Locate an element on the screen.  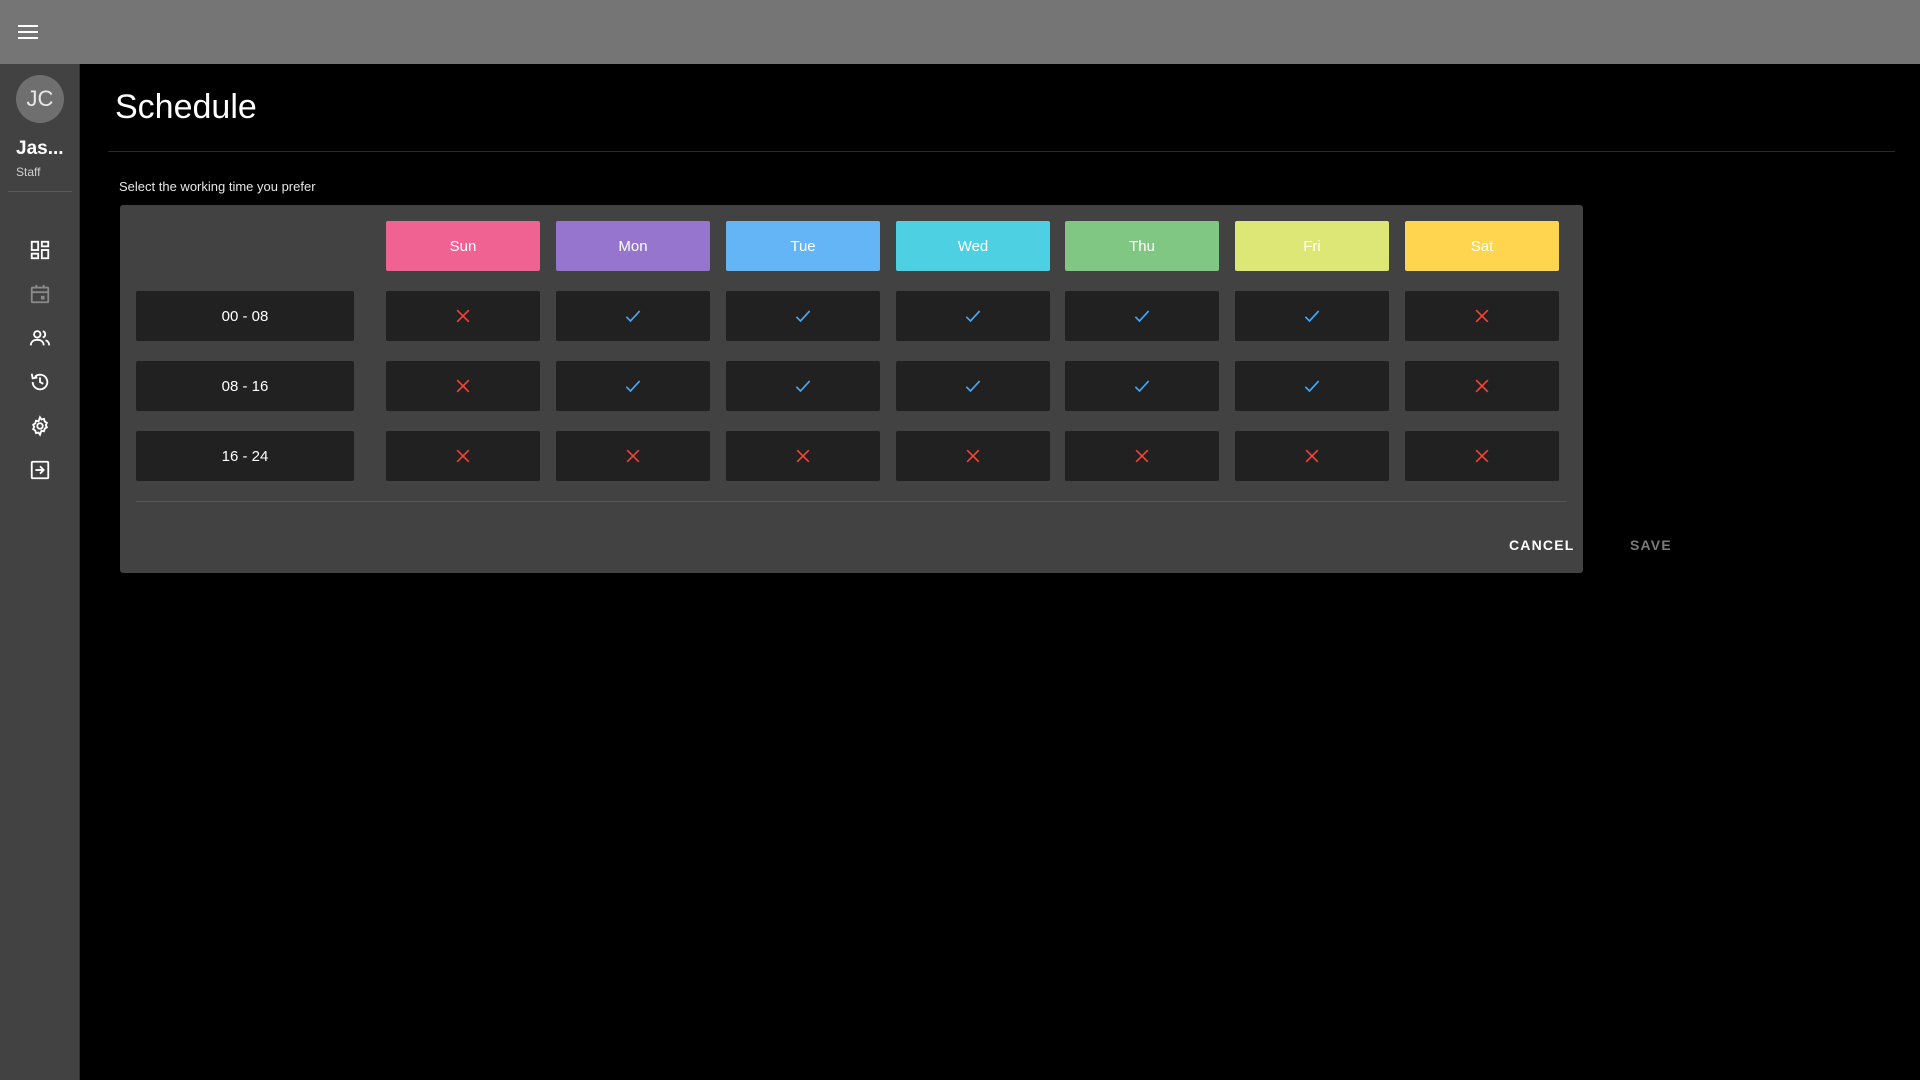
people-icon is located at coordinates (40, 338).